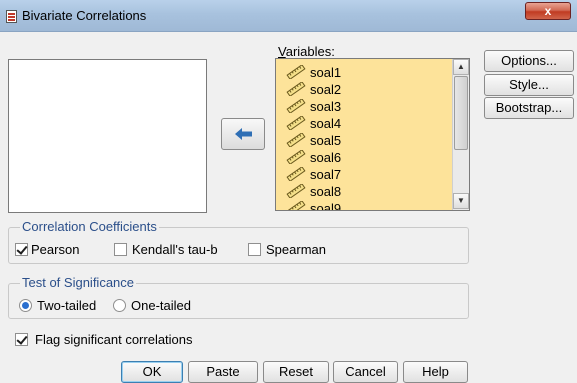  What do you see at coordinates (363, 123) in the screenshot?
I see `variable-item: soal4` at bounding box center [363, 123].